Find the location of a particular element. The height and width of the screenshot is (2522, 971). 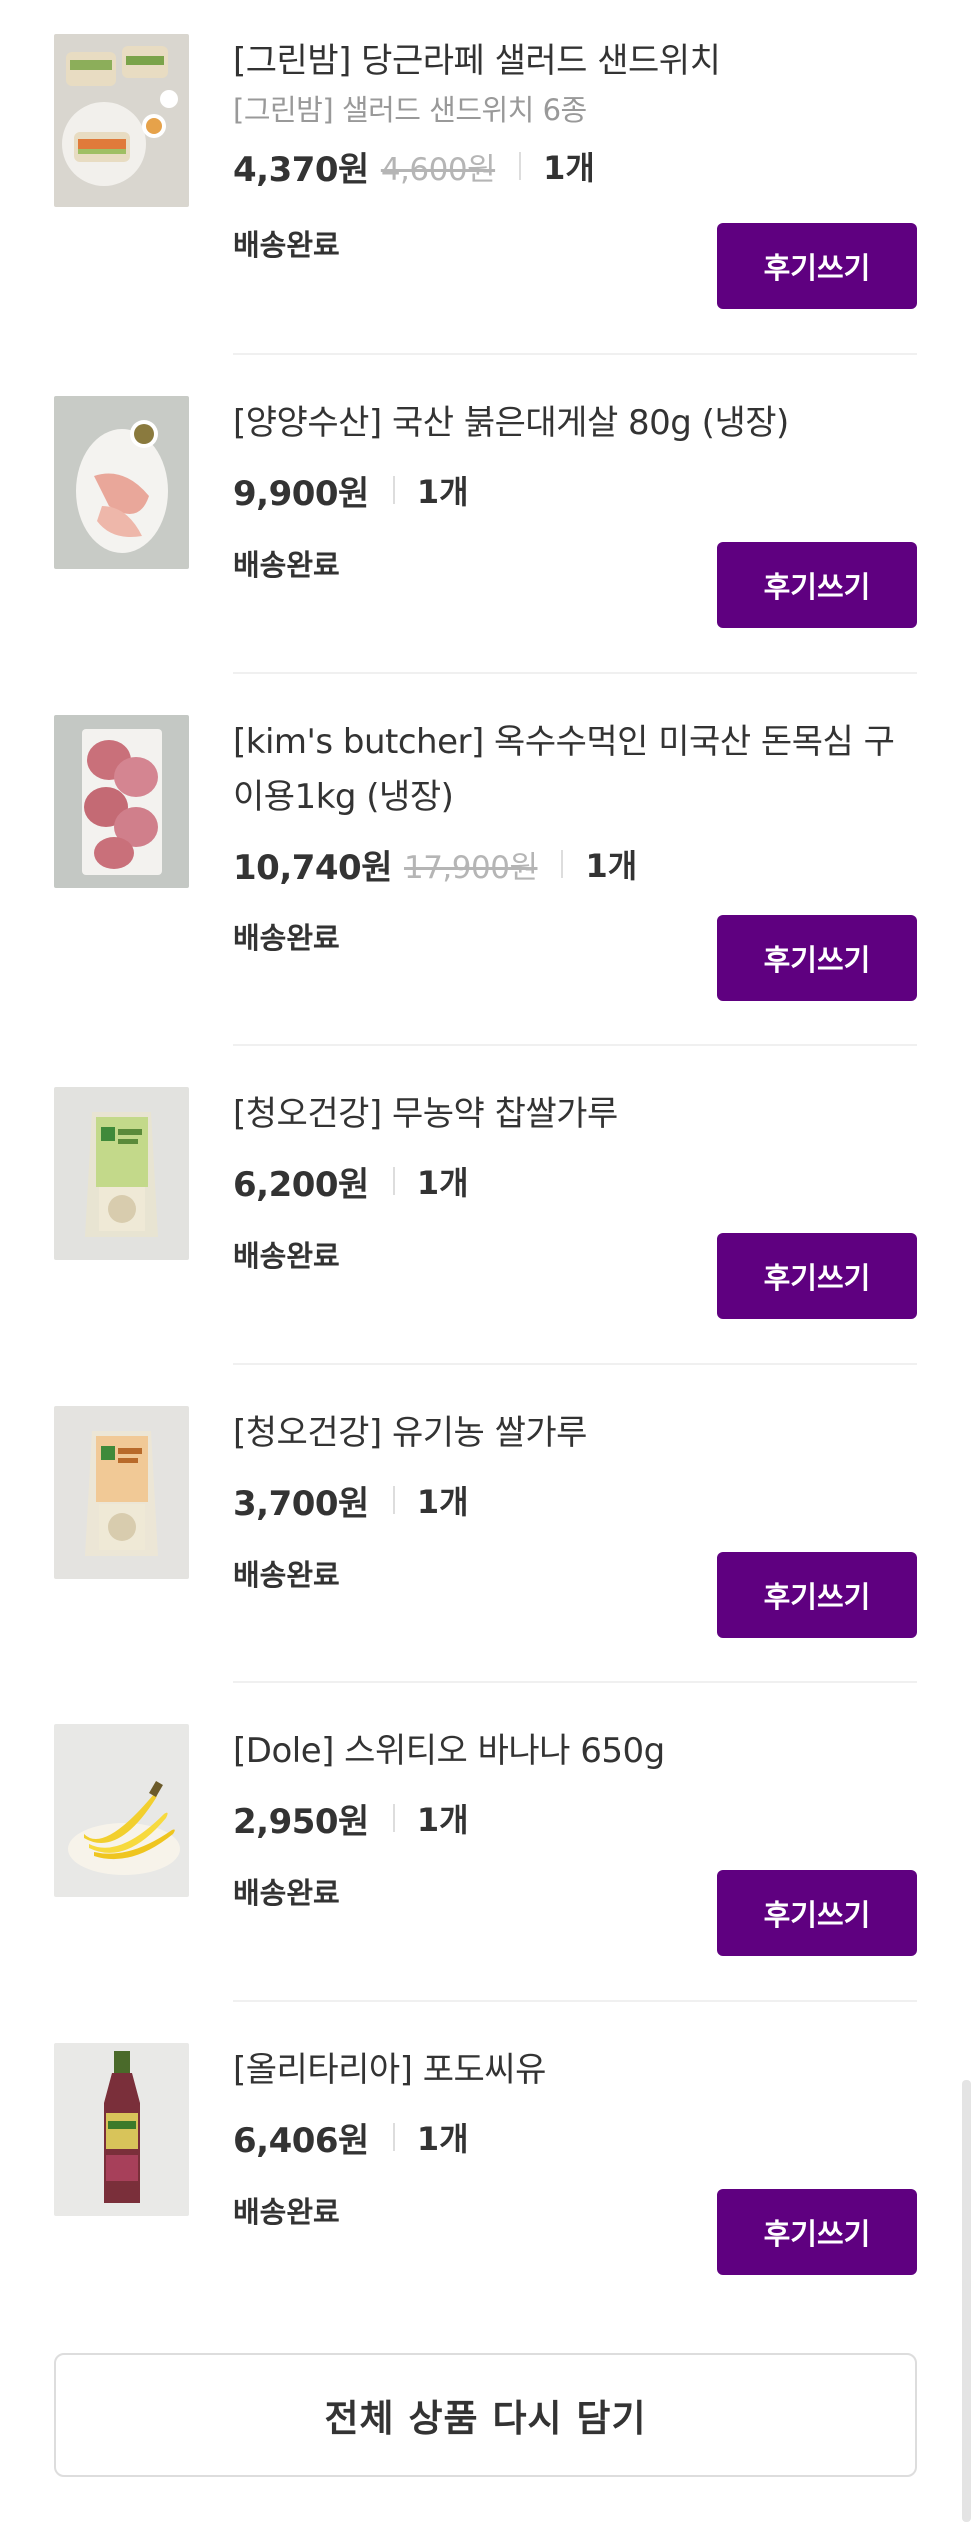

item-info: [청오건강] 무농약 찹쌀가루 6,200원 1개 배송완료 후기쓰기 is located at coordinates (575, 1207).